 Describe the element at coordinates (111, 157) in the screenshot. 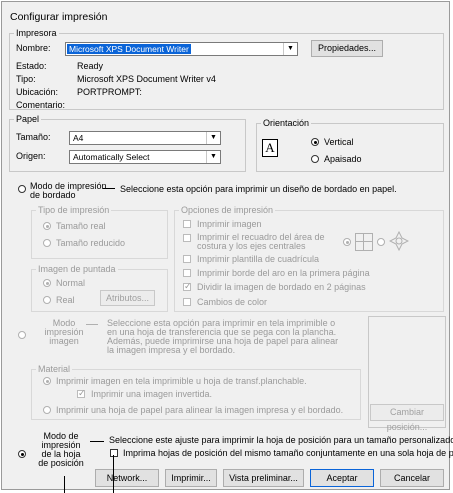

I see `paper-source-value: Automatically Select` at that location.